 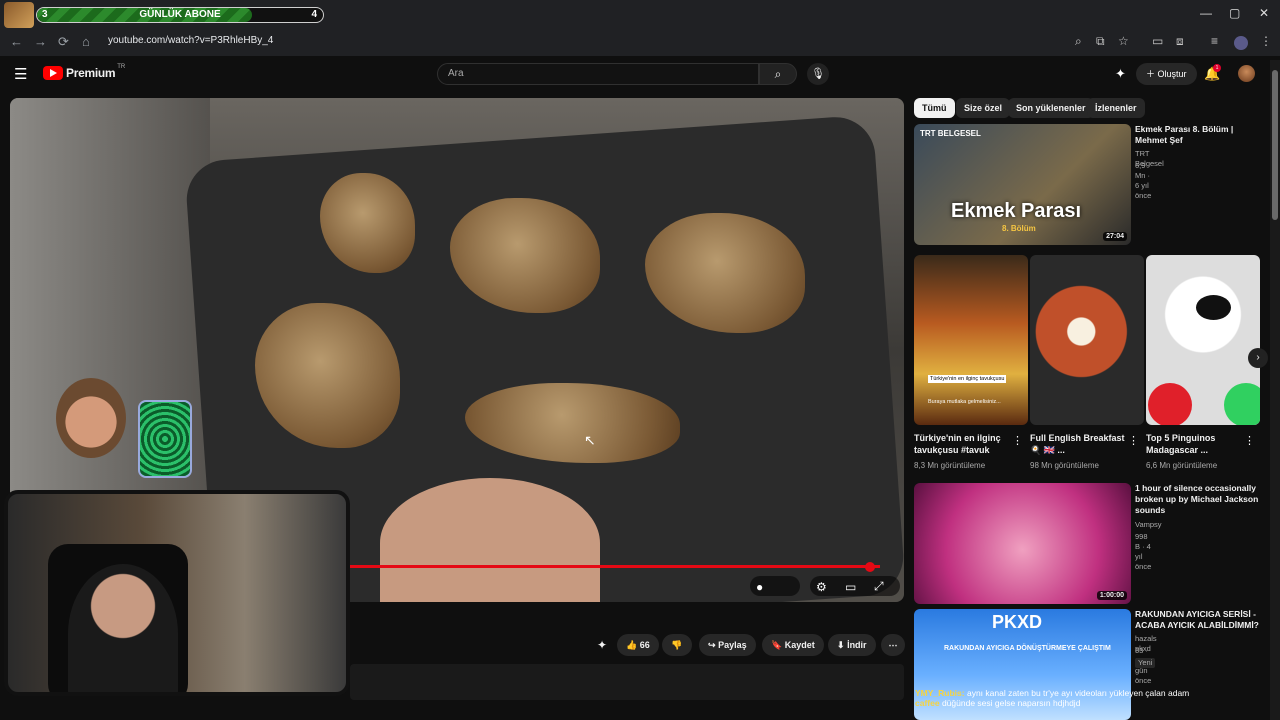 I want to click on chip-watched: İzlenenler, so click(x=1116, y=108).